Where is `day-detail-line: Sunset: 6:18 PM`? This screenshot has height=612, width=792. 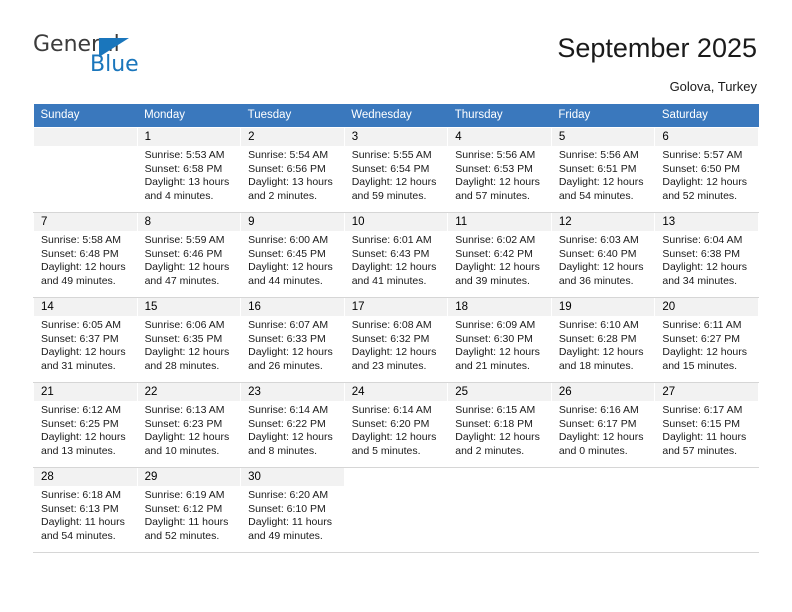 day-detail-line: Sunset: 6:18 PM is located at coordinates (494, 423).